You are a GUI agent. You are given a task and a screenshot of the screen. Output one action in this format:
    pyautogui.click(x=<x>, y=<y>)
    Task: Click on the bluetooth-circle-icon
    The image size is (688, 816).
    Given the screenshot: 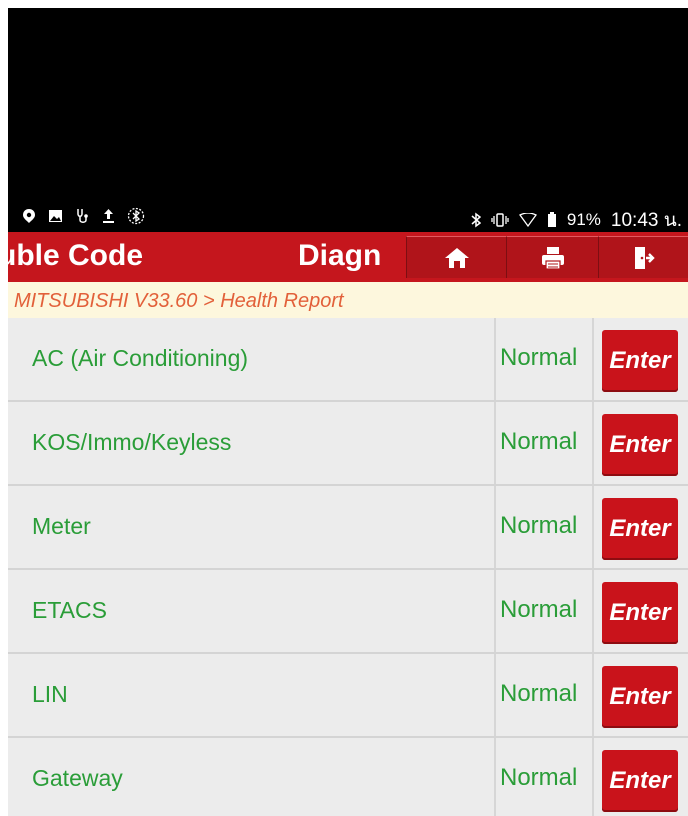 What is the action you would take?
    pyautogui.click(x=136, y=216)
    